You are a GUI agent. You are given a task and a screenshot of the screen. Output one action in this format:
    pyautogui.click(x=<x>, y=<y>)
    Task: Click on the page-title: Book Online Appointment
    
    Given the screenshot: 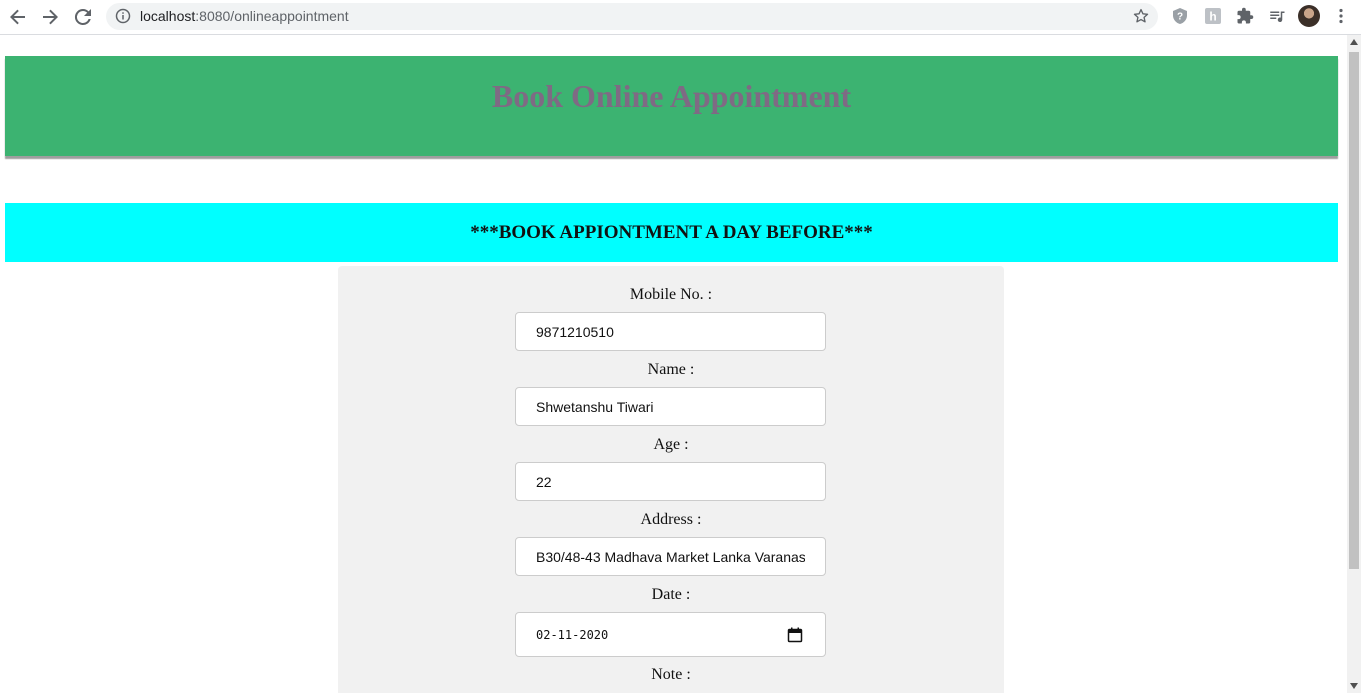 What is the action you would take?
    pyautogui.click(x=671, y=96)
    